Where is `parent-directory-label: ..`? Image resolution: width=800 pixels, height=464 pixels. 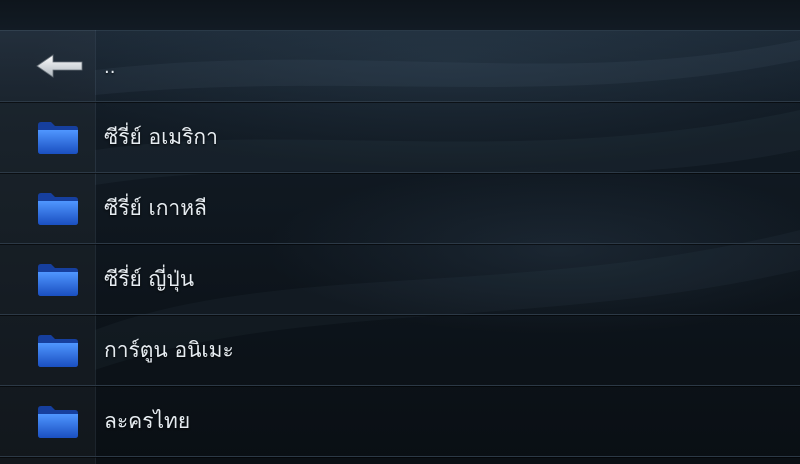
parent-directory-label: .. is located at coordinates (110, 67).